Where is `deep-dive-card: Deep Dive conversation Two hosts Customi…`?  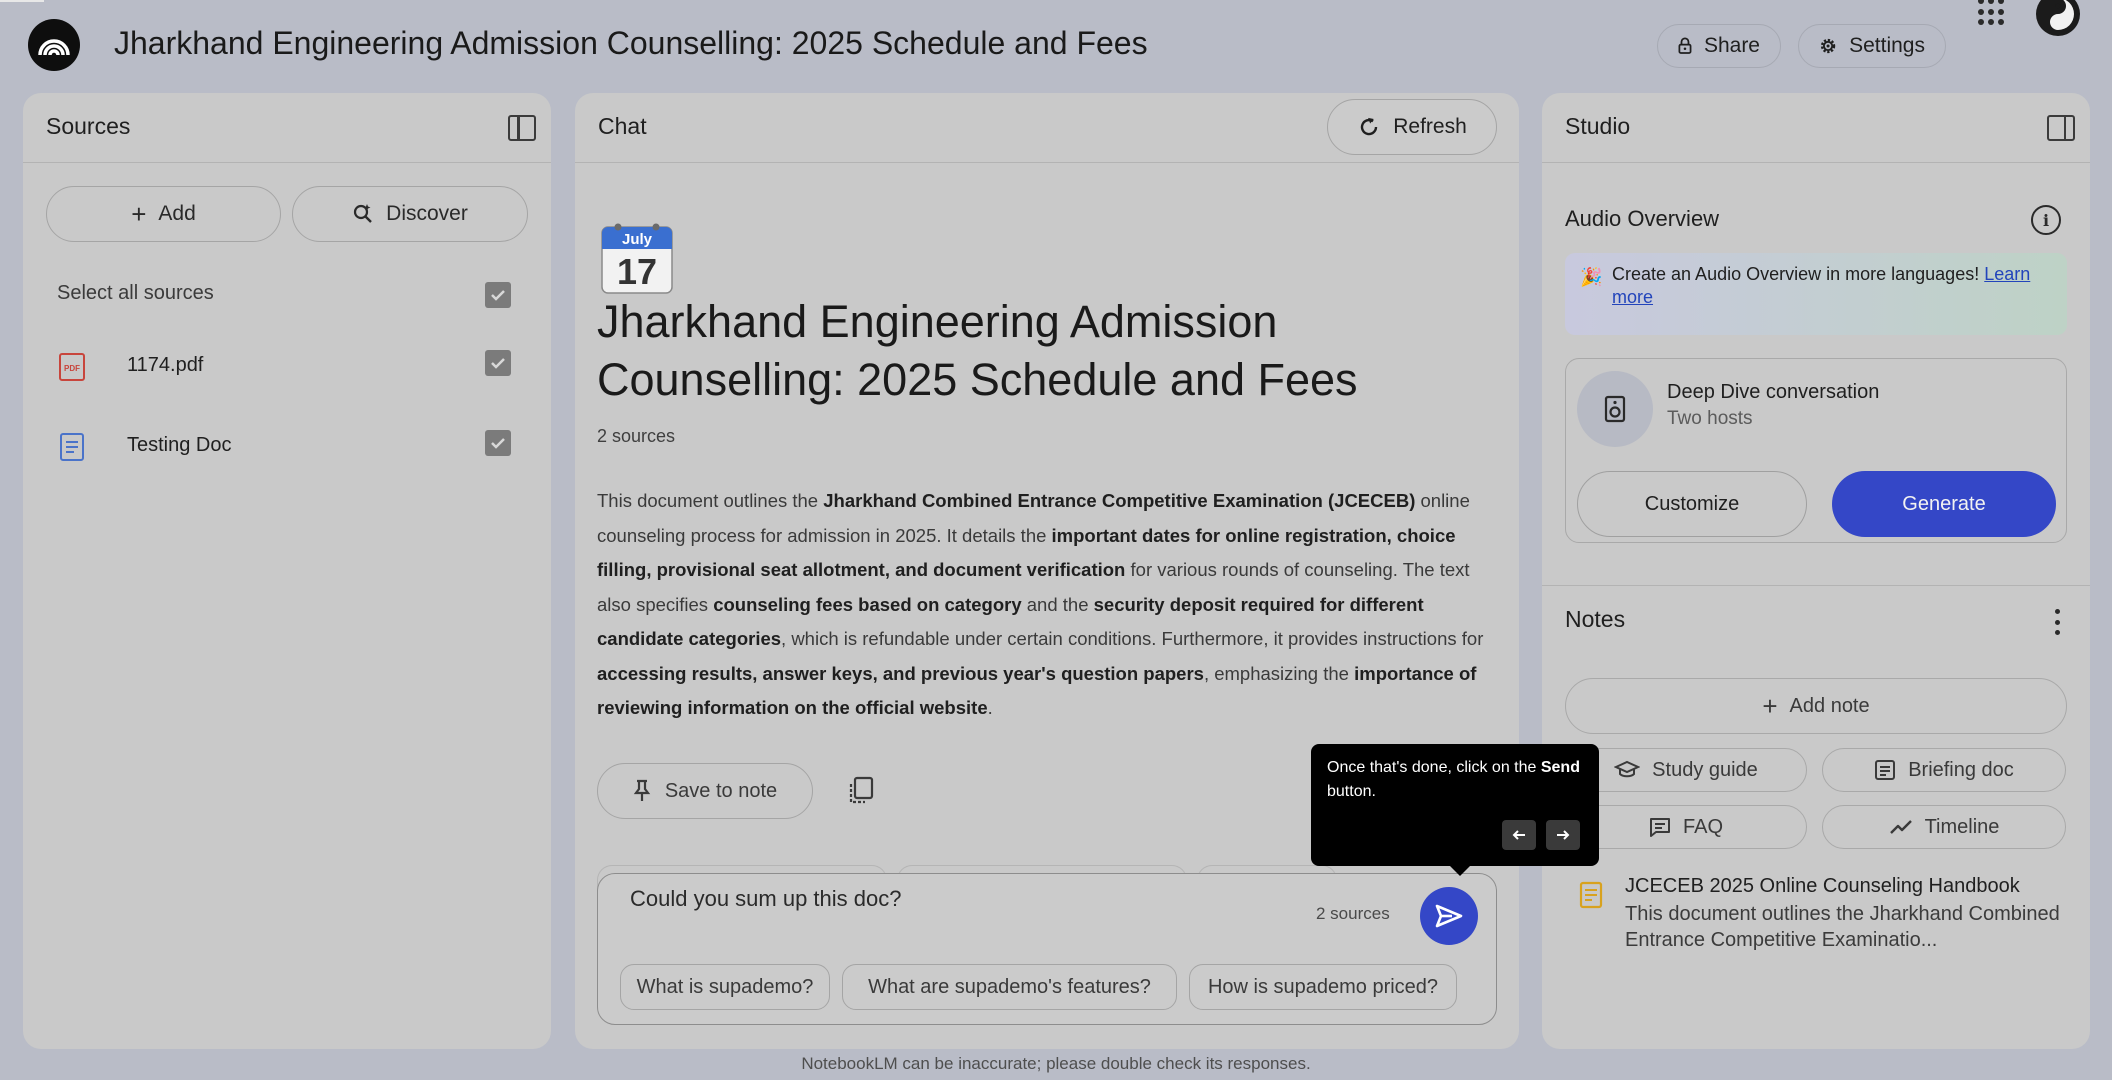 deep-dive-card: Deep Dive conversation Two hosts Customi… is located at coordinates (1816, 450).